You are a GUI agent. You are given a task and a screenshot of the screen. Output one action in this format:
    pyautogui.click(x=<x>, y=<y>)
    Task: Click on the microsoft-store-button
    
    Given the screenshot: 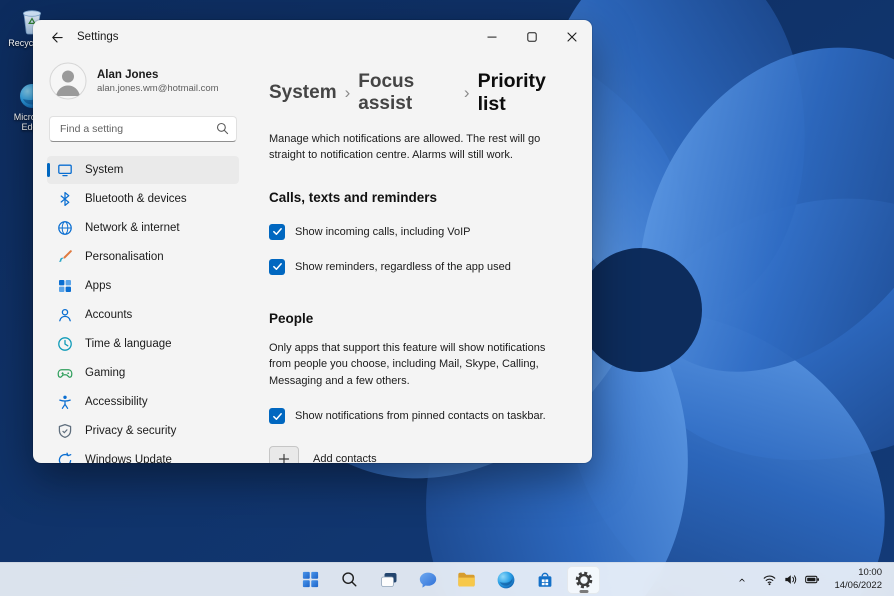 What is the action you would take?
    pyautogui.click(x=544, y=580)
    